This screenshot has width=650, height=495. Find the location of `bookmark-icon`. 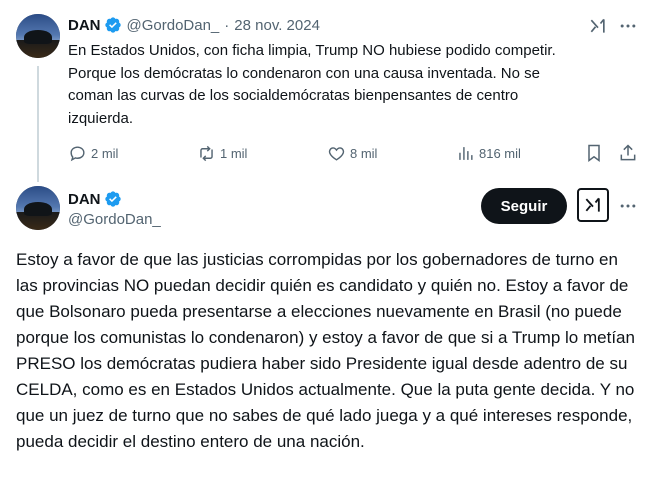

bookmark-icon is located at coordinates (594, 153).